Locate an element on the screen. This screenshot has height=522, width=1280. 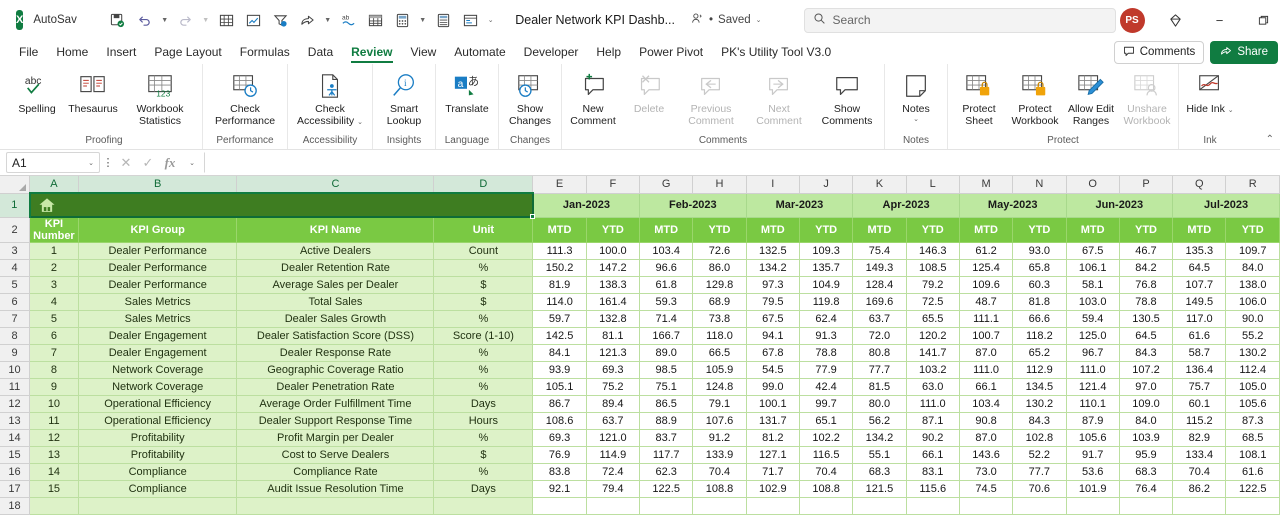
cell-jul-2023-mtd: 86.2 is located at coordinates (1199, 489).